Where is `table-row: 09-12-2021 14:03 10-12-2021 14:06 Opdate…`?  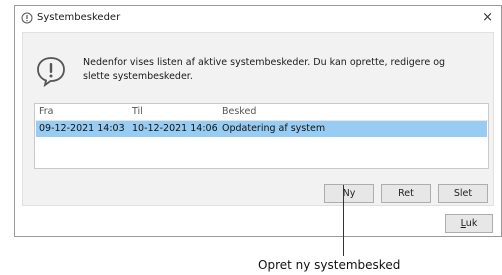
table-row: 09-12-2021 14:03 10-12-2021 14:06 Opdate… is located at coordinates (261, 129).